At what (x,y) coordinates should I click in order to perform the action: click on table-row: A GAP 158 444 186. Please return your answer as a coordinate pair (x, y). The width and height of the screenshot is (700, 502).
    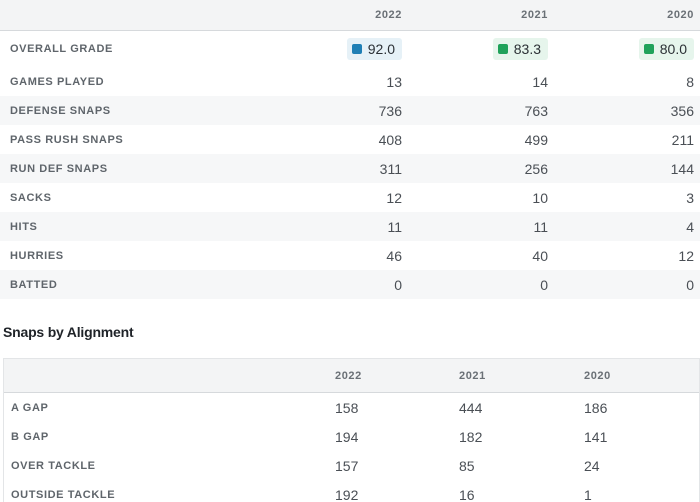
    Looking at the image, I should click on (351, 407).